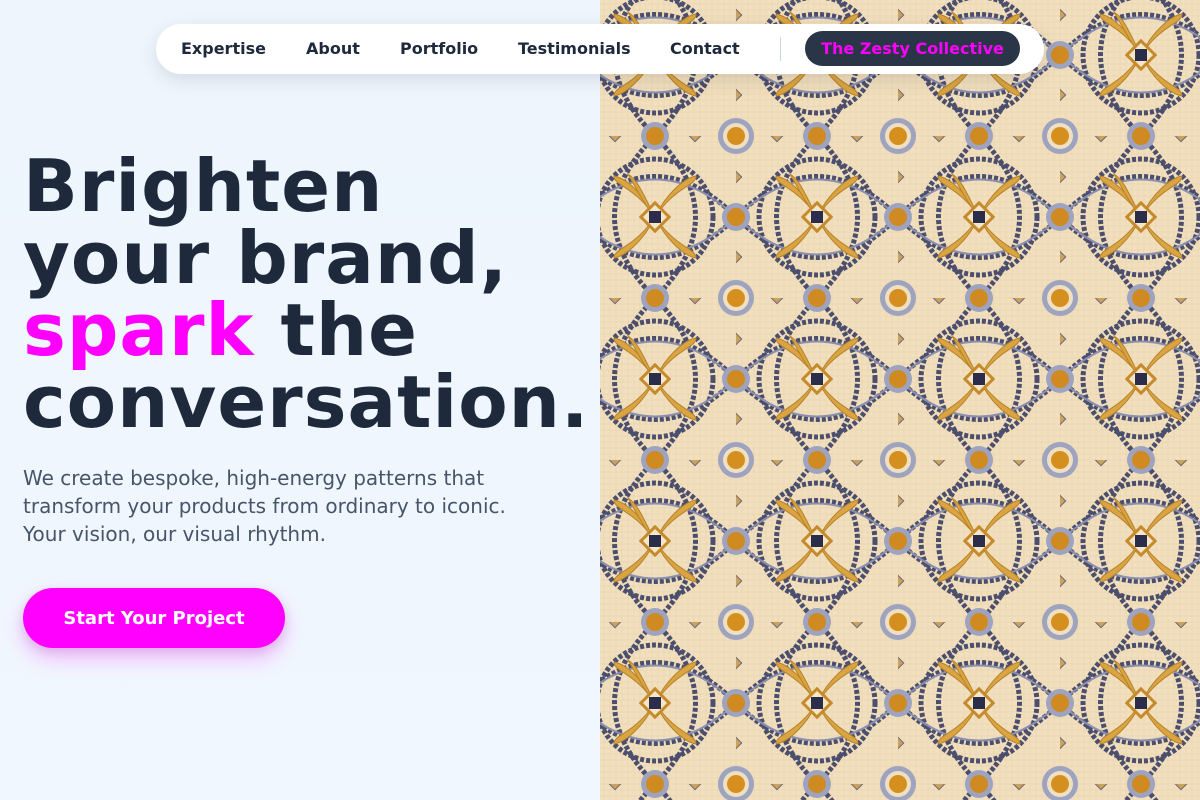 This screenshot has width=1200, height=800. Describe the element at coordinates (266, 258) in the screenshot. I see `headline-line-2: your brand,` at that location.